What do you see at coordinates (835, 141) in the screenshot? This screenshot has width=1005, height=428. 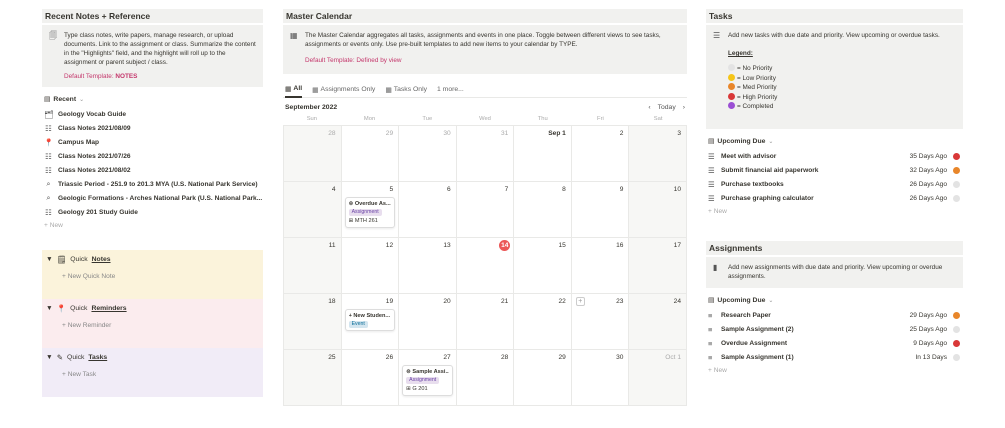 I see `tasks-view-selector: ▤ Upcoming Due ⌄` at bounding box center [835, 141].